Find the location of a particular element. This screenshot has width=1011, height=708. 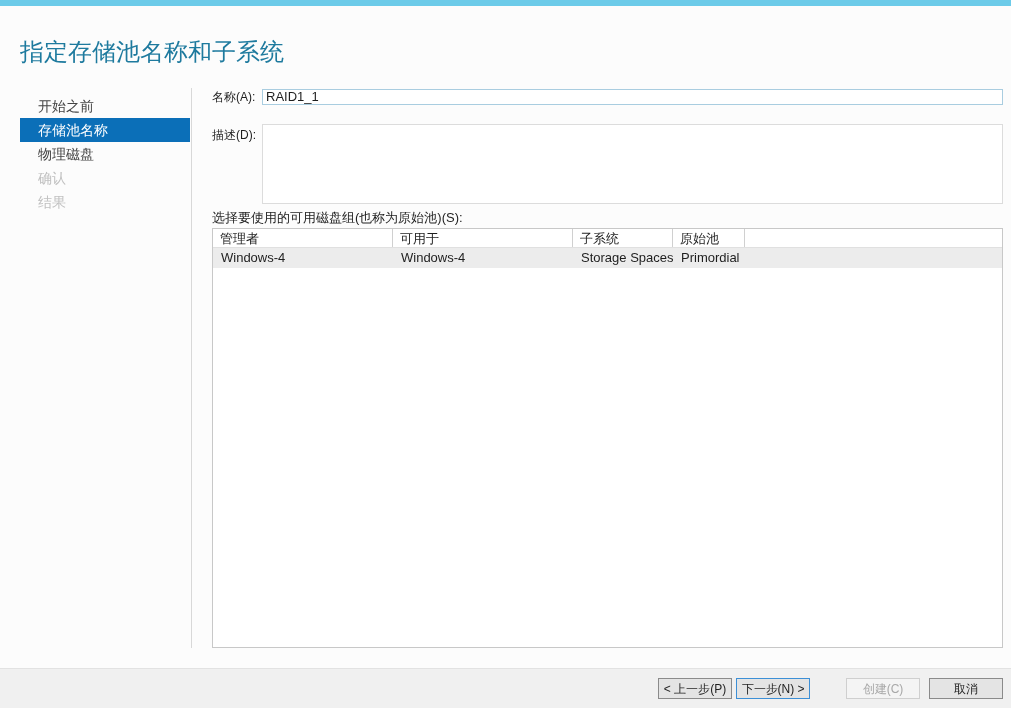

name-label: 名称(A): is located at coordinates (234, 97).